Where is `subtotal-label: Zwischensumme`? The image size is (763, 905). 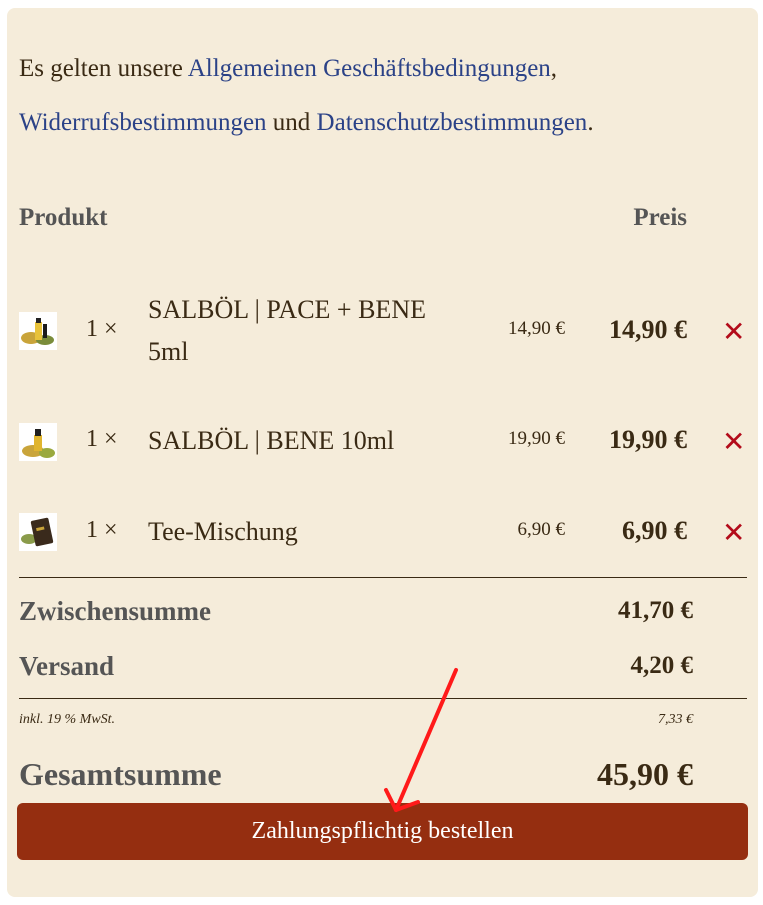
subtotal-label: Zwischensumme is located at coordinates (115, 611).